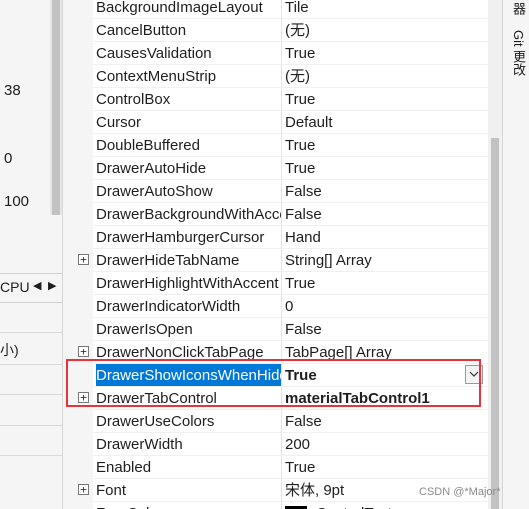  Describe the element at coordinates (385, 444) in the screenshot. I see `property-value: 200` at that location.